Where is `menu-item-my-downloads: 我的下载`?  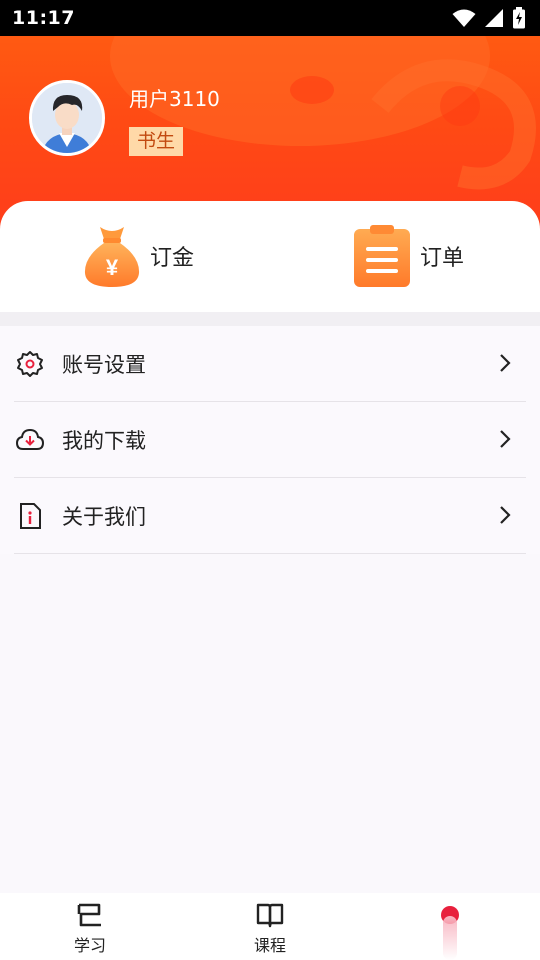 menu-item-my-downloads: 我的下载 is located at coordinates (270, 440).